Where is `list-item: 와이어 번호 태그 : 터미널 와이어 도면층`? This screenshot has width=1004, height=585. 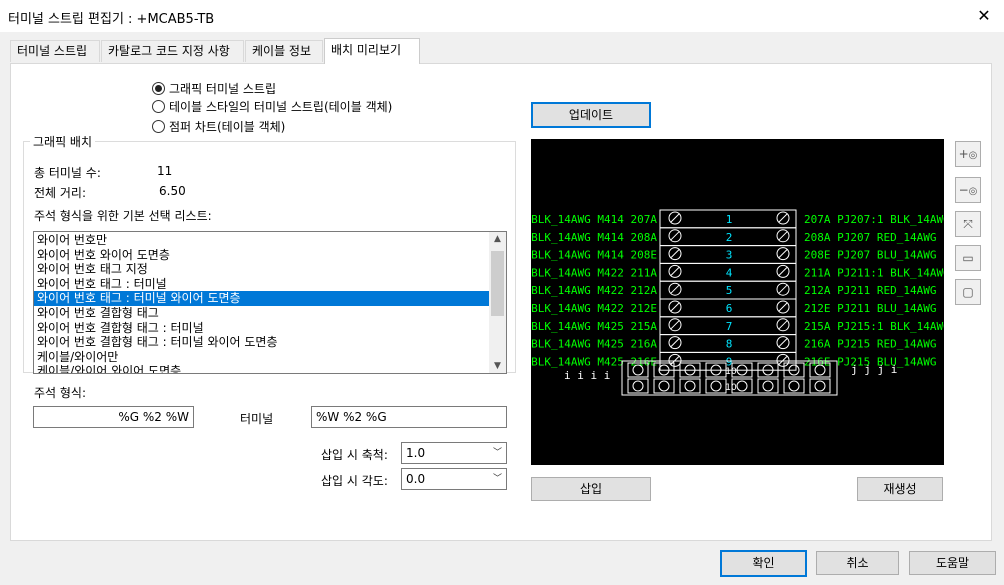 list-item: 와이어 번호 태그 : 터미널 와이어 도면층 is located at coordinates (270, 298).